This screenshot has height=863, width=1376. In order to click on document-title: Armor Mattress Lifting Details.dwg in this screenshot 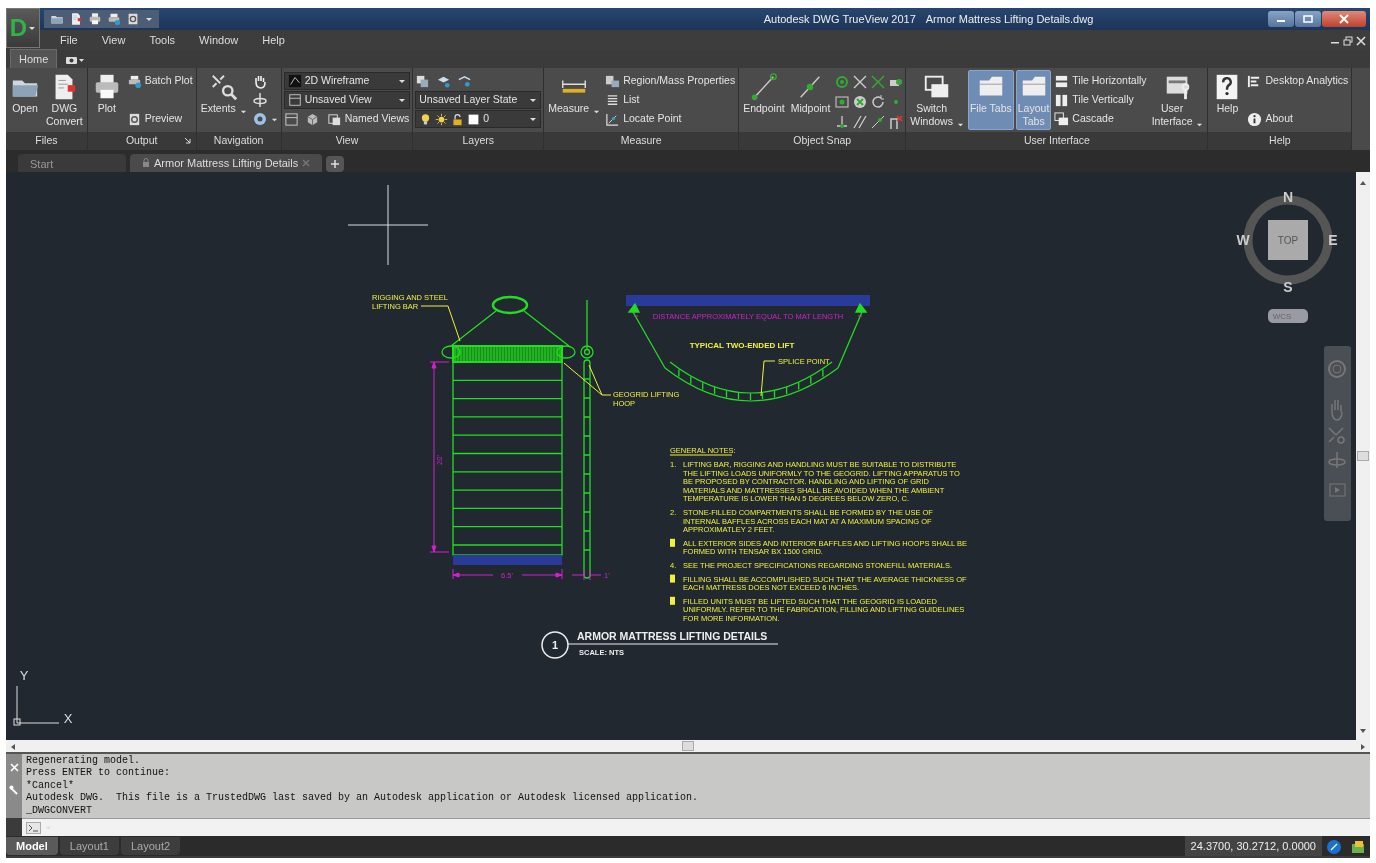, I will do `click(1009, 19)`.